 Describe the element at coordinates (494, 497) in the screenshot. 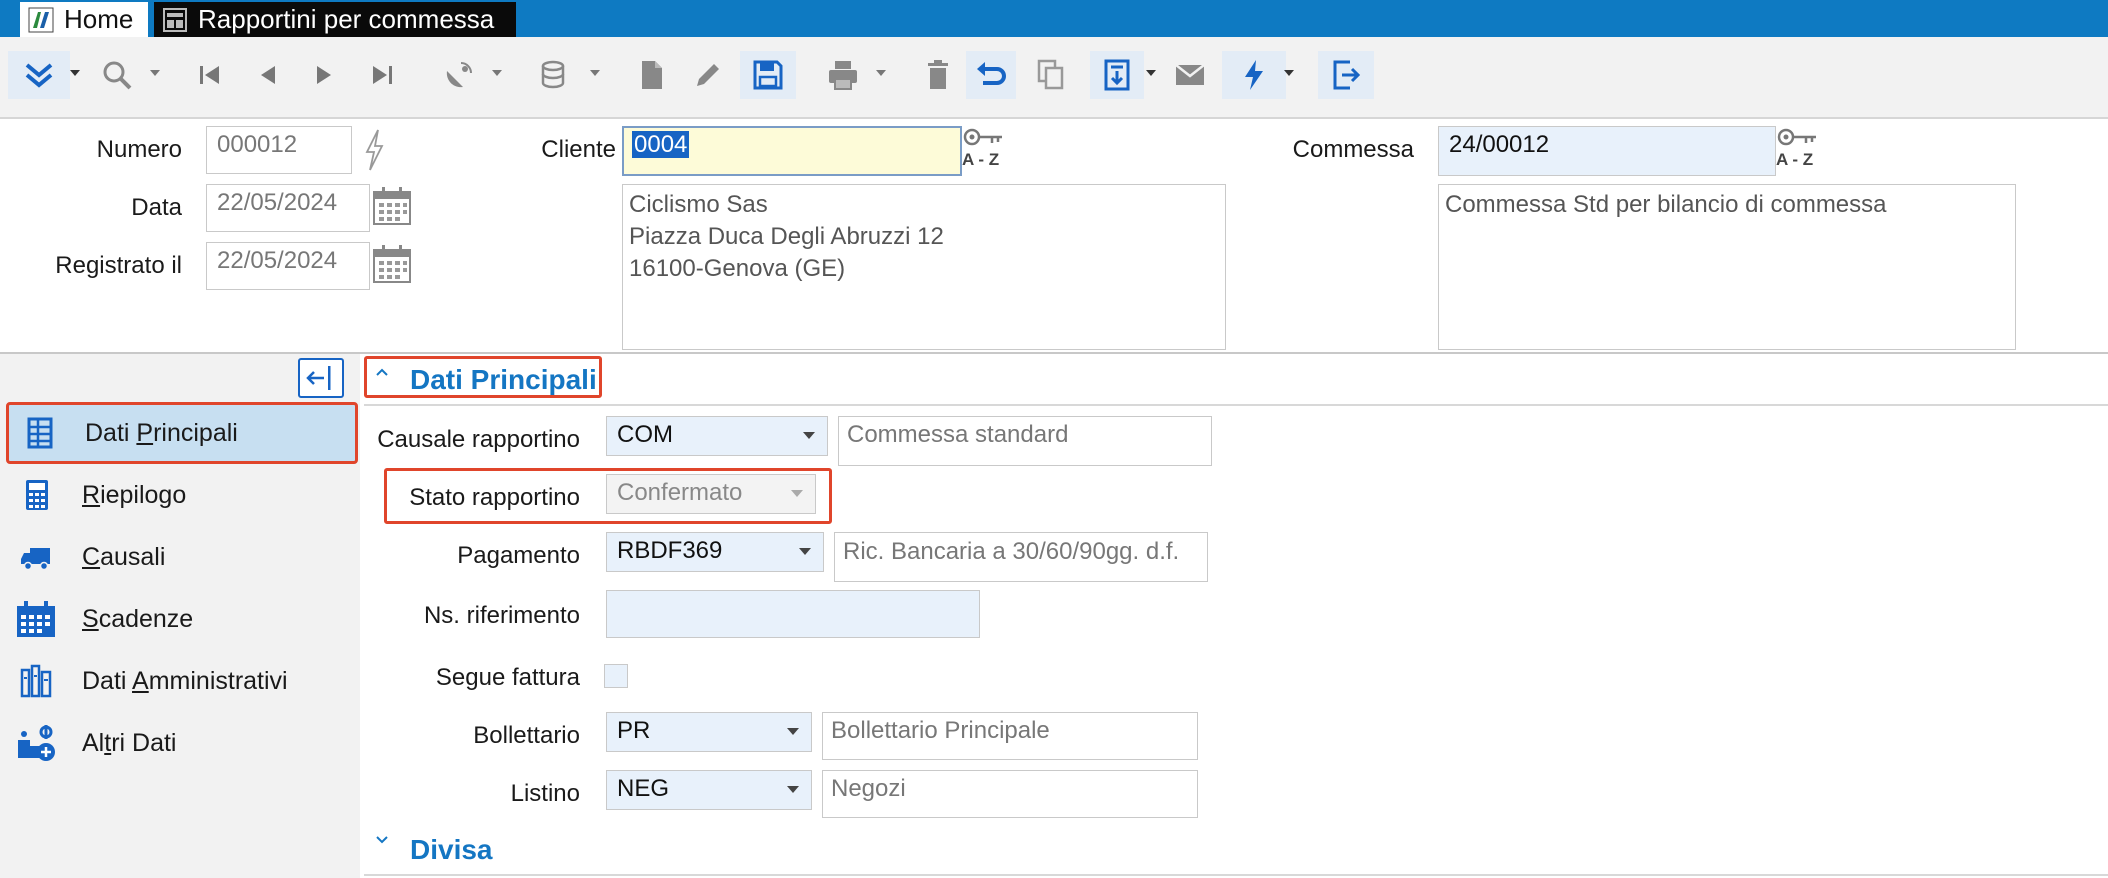

I see `stato-label: Stato rapportino` at that location.